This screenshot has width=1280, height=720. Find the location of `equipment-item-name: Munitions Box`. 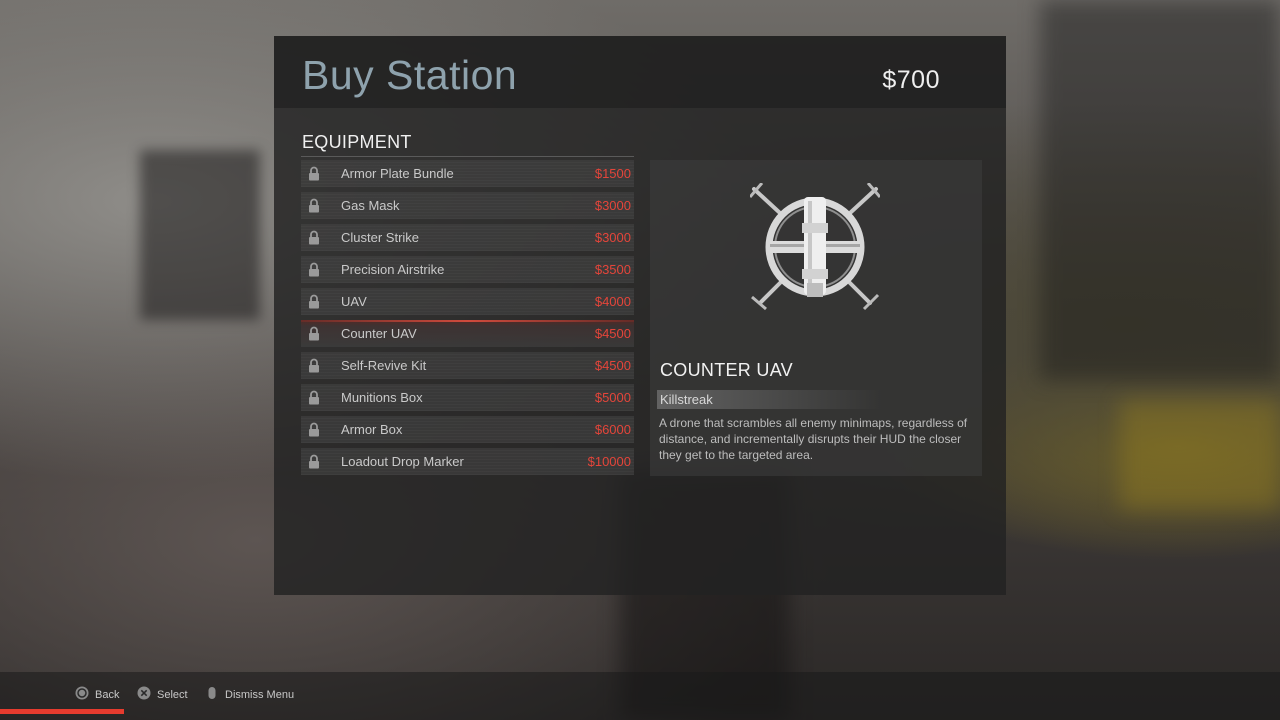

equipment-item-name: Munitions Box is located at coordinates (382, 397).